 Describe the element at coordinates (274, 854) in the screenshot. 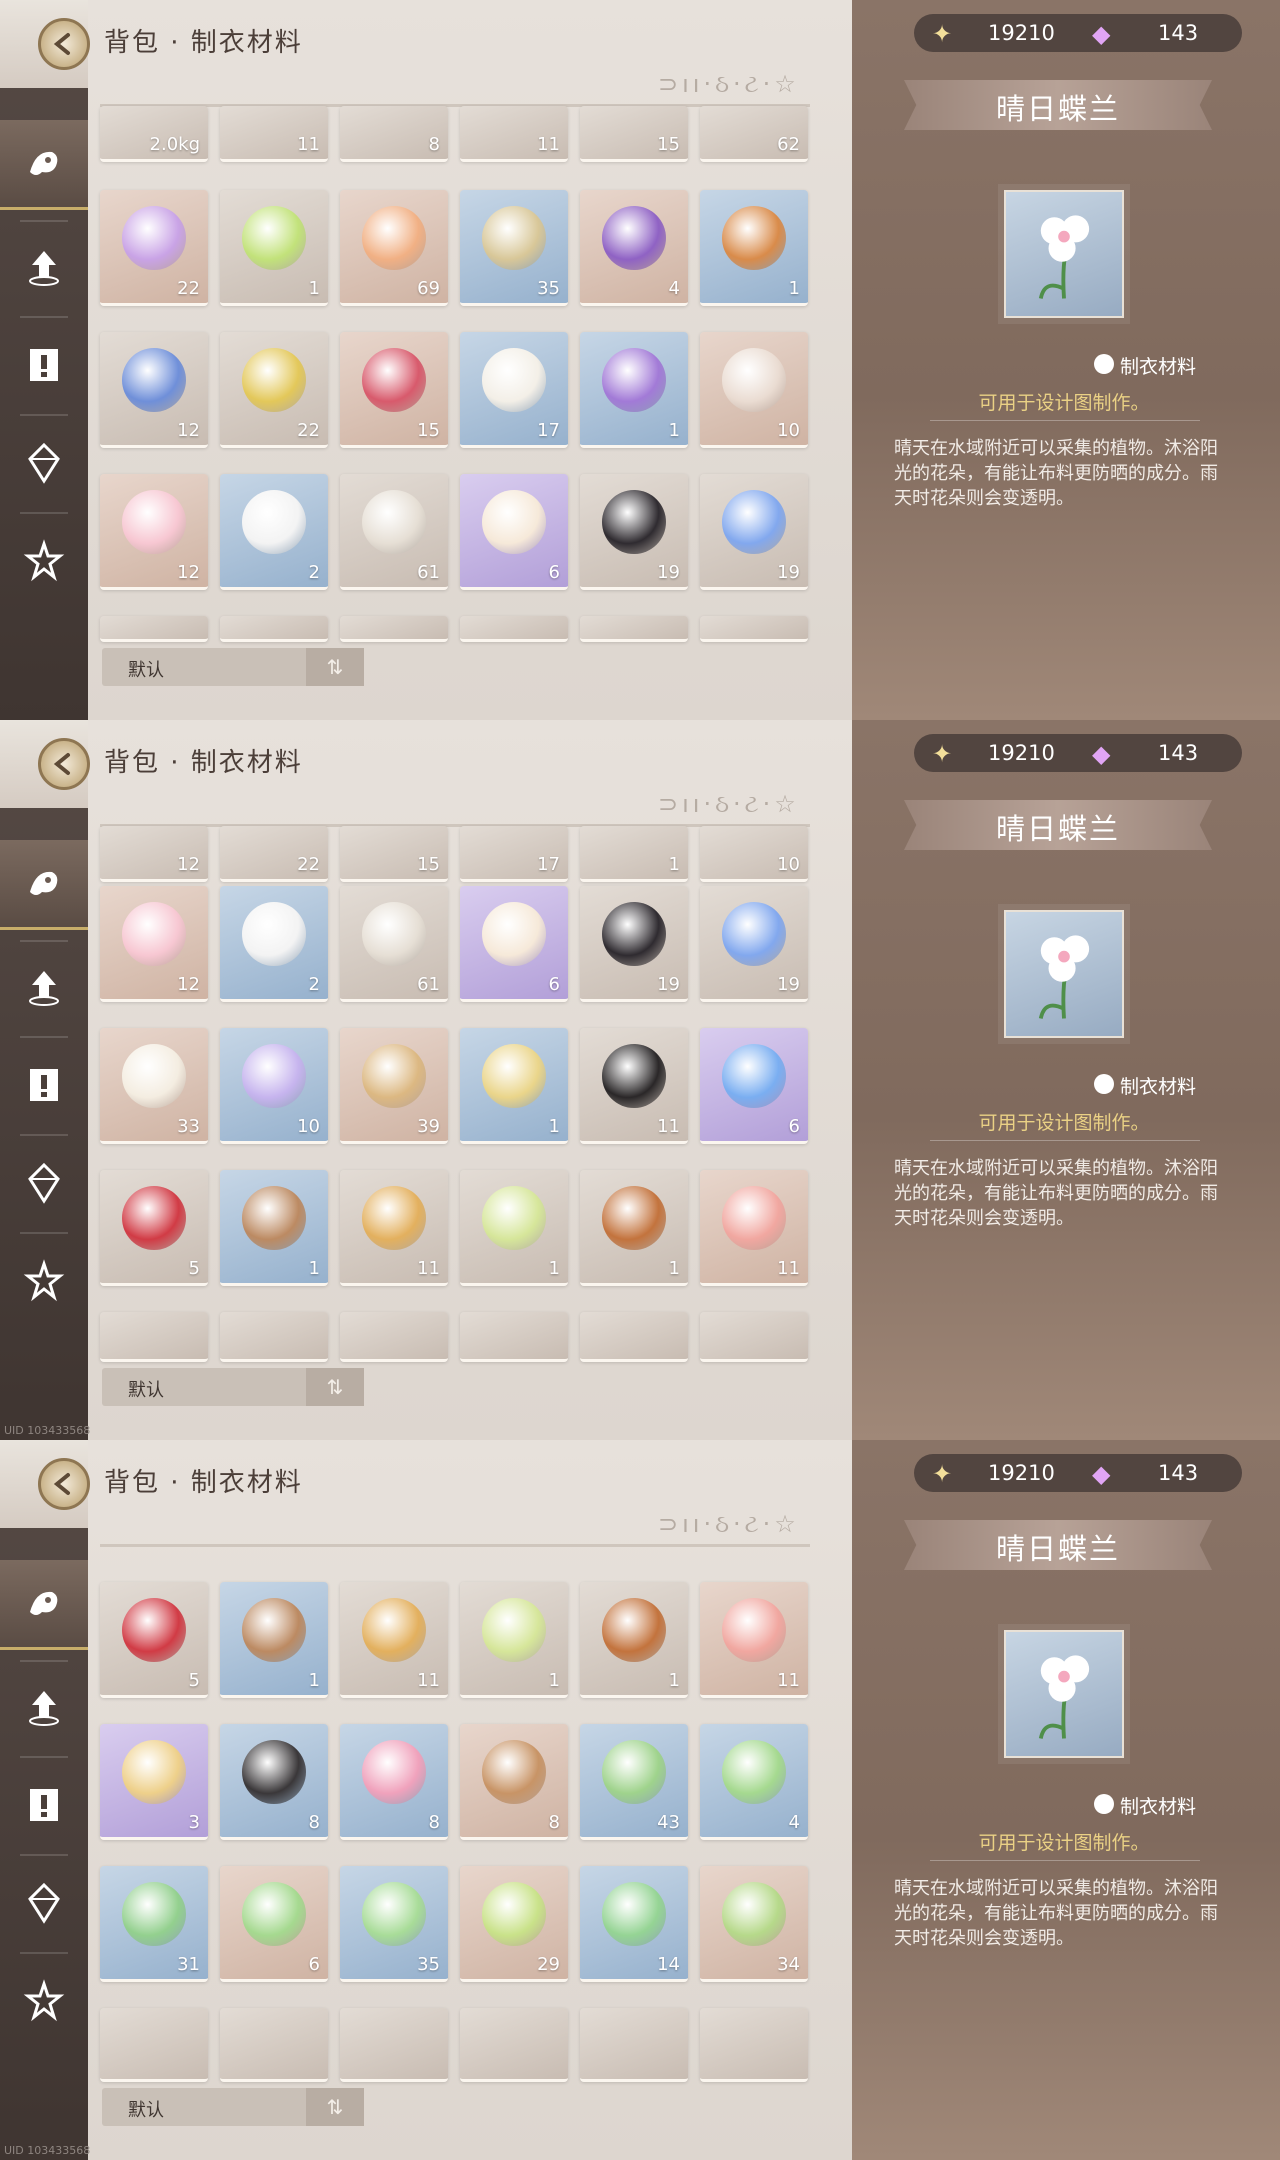

I see `item-slot-partial: 22` at that location.